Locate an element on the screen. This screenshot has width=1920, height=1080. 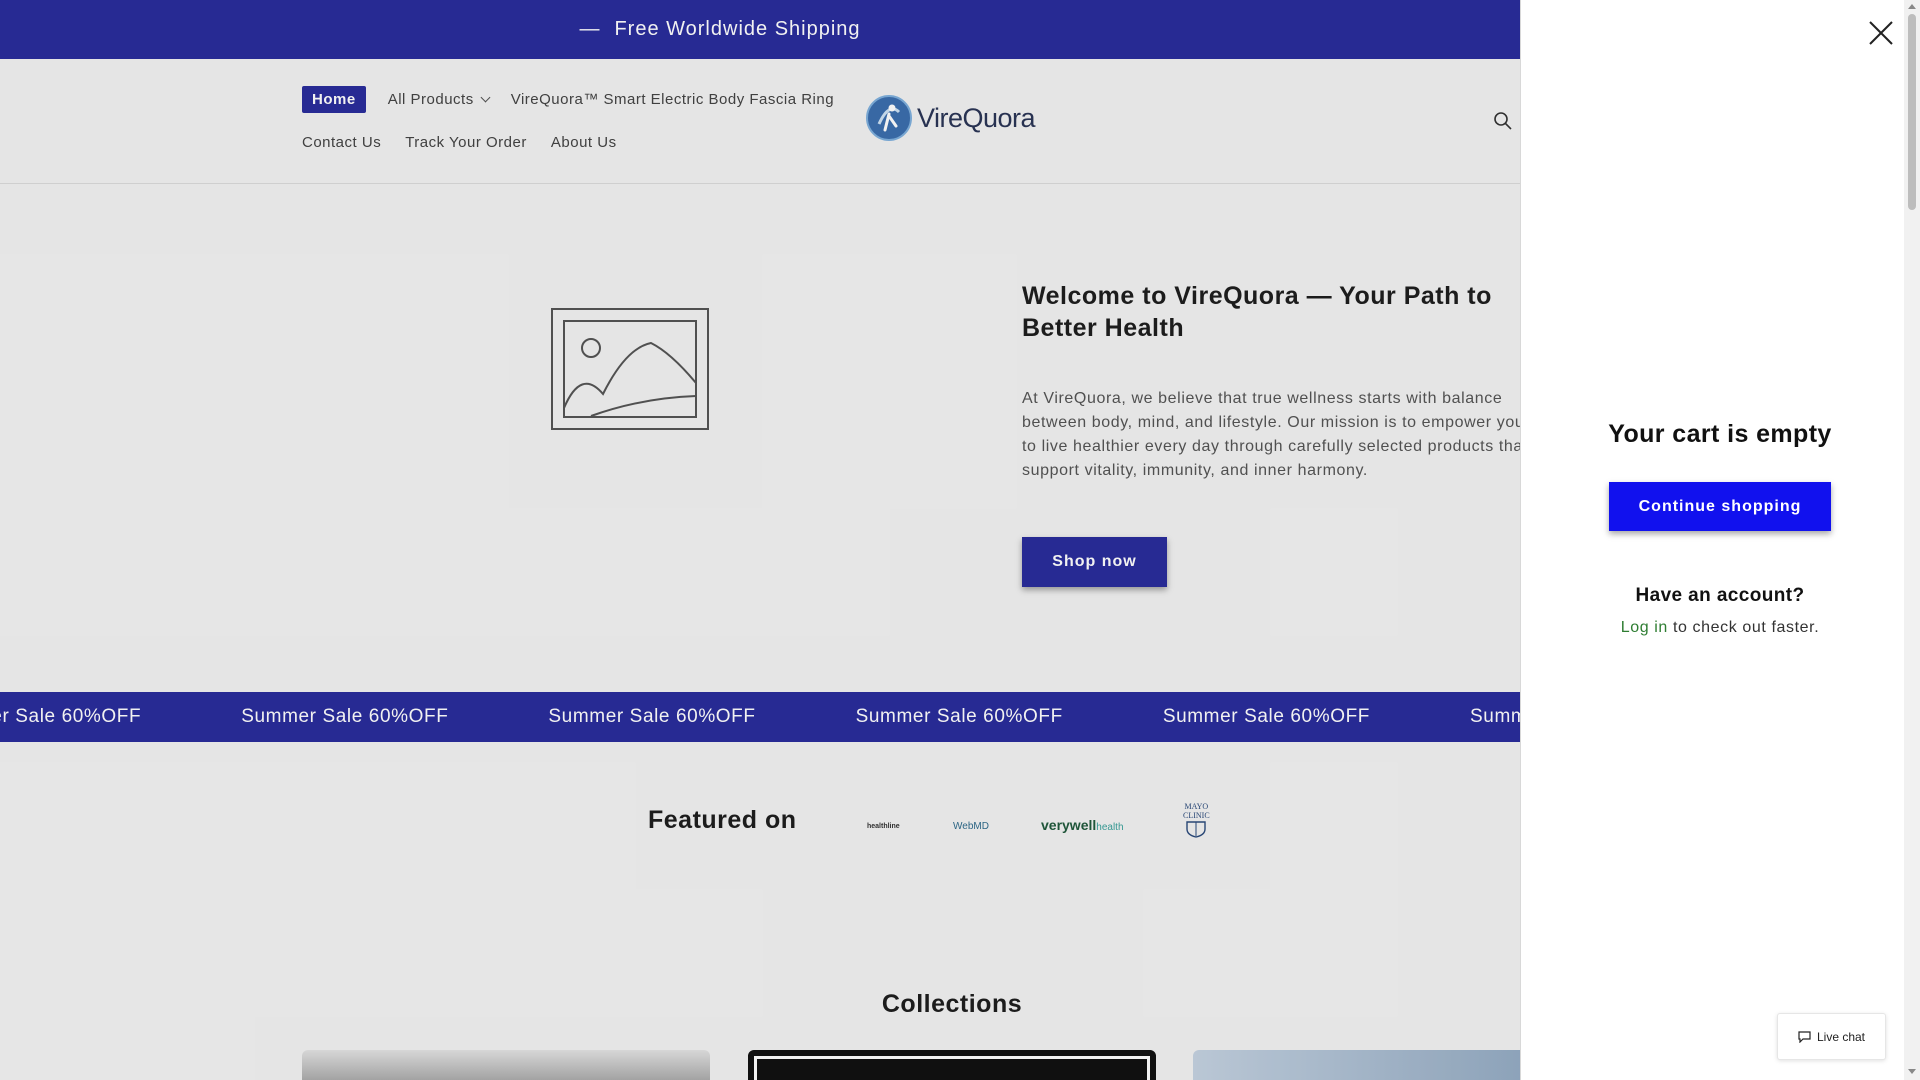
live-chat-button: Live chat is located at coordinates (1831, 1036).